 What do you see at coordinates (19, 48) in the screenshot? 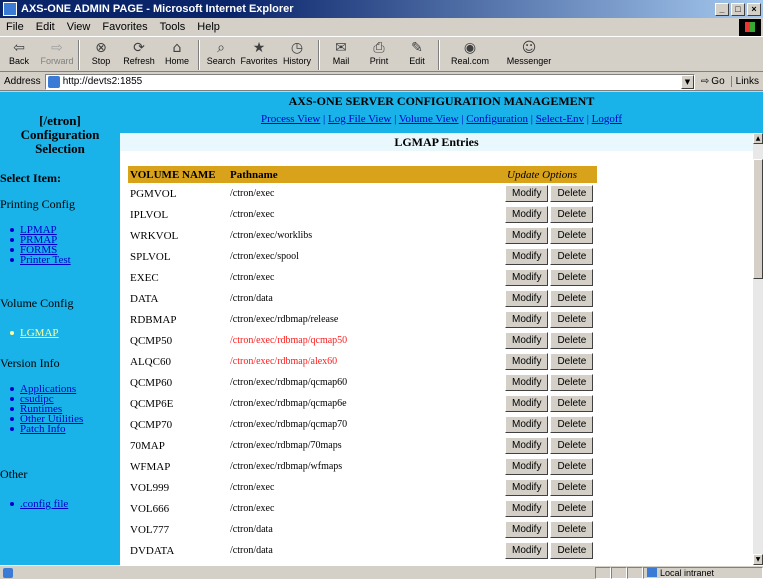
I see `back-arrow-icon: ⇦` at bounding box center [19, 48].